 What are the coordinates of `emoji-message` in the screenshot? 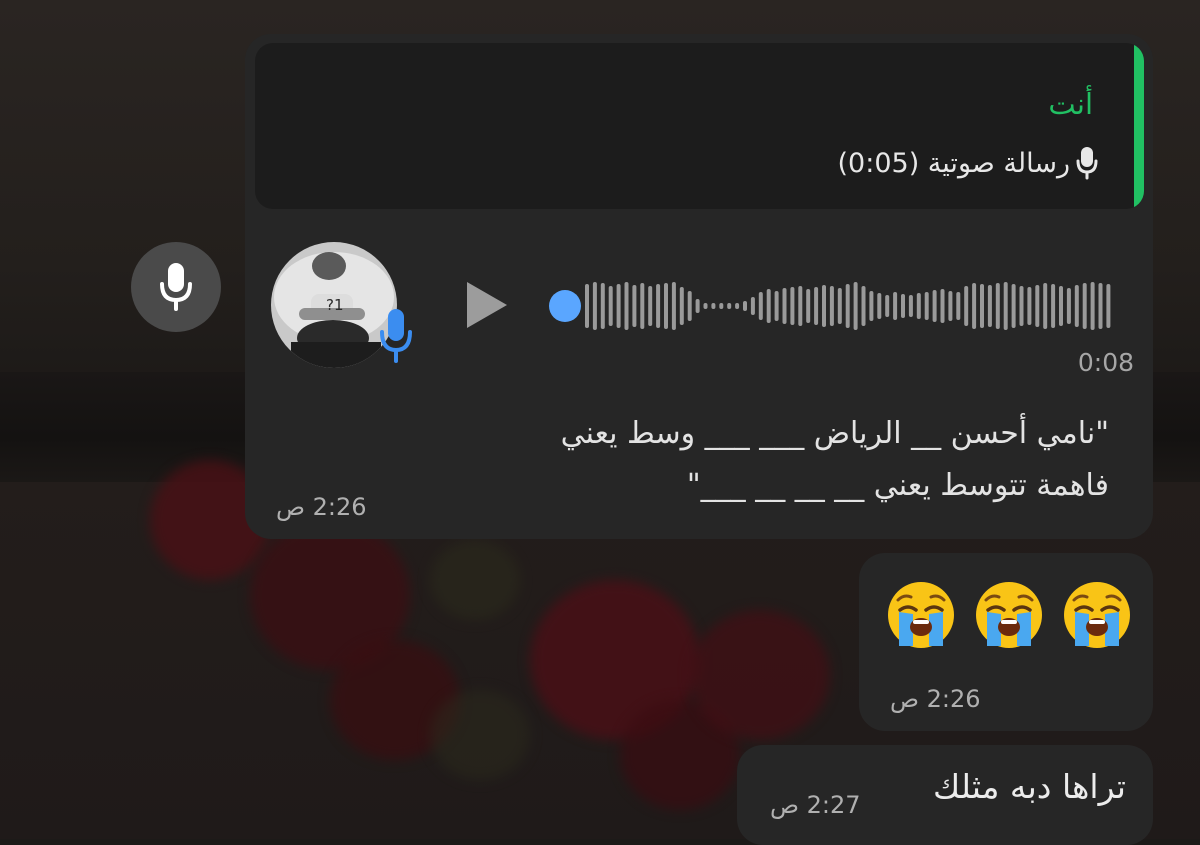 It's located at (1009, 615).